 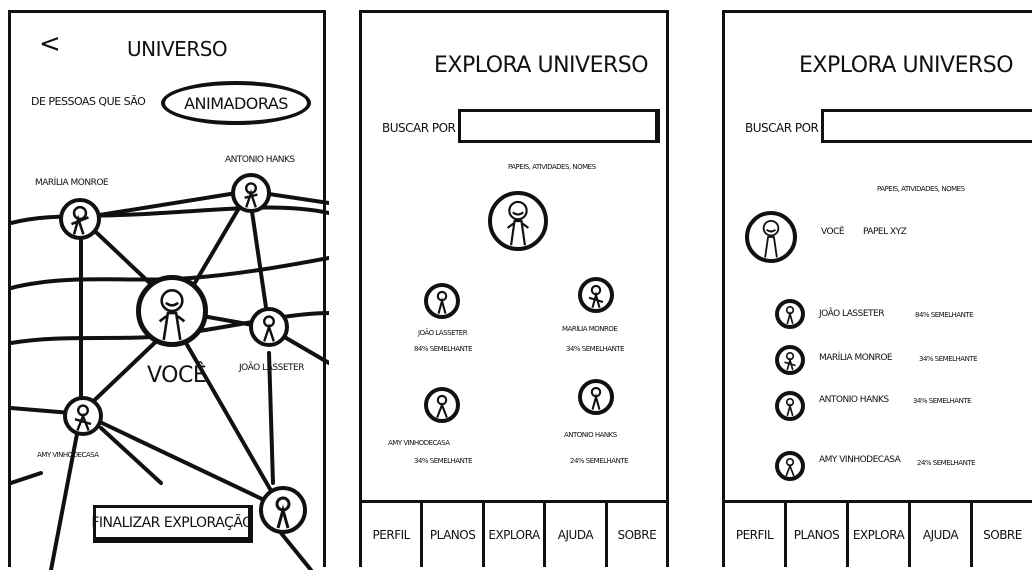 I want to click on chevron-left-icon: <, so click(x=50, y=44).